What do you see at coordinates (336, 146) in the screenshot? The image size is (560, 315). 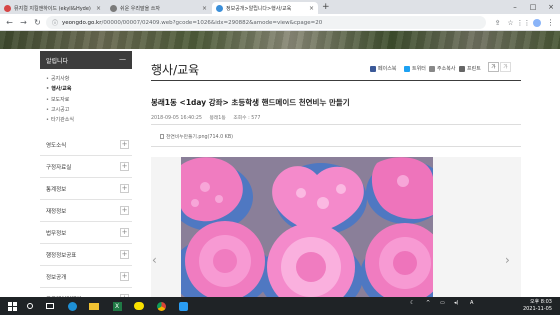 I see `attachment-divider` at bounding box center [336, 146].